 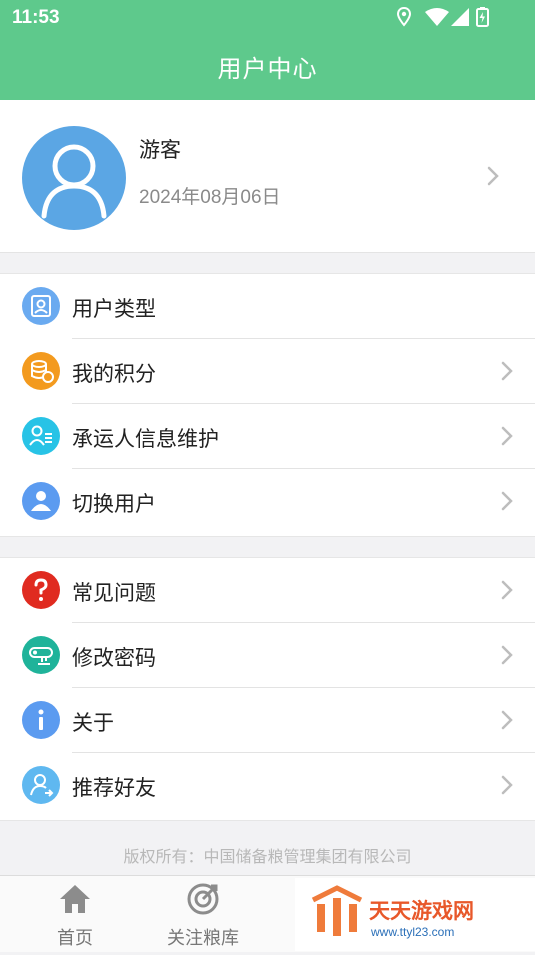 I want to click on menu-item-label: 承运人信息维护, so click(x=145, y=439).